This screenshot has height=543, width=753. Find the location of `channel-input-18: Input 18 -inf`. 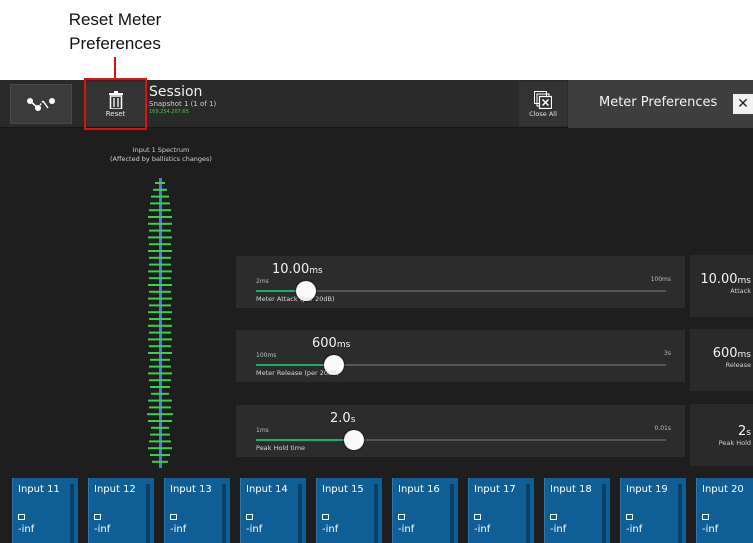

channel-input-18: Input 18 -inf is located at coordinates (577, 510).